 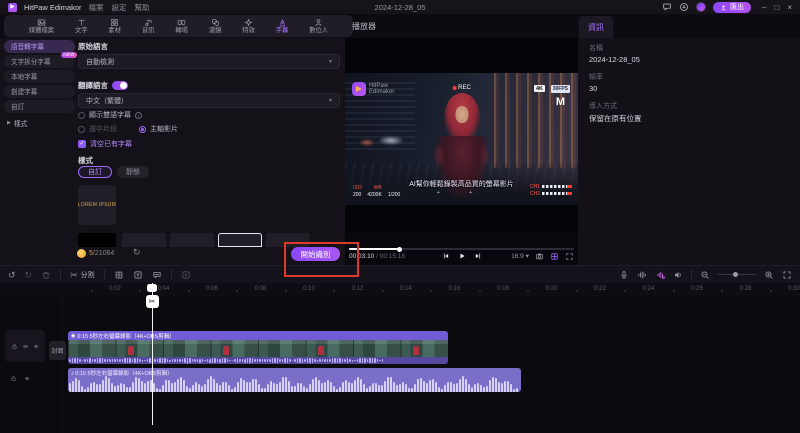 I want to click on add-track-icon, so click(x=186, y=275).